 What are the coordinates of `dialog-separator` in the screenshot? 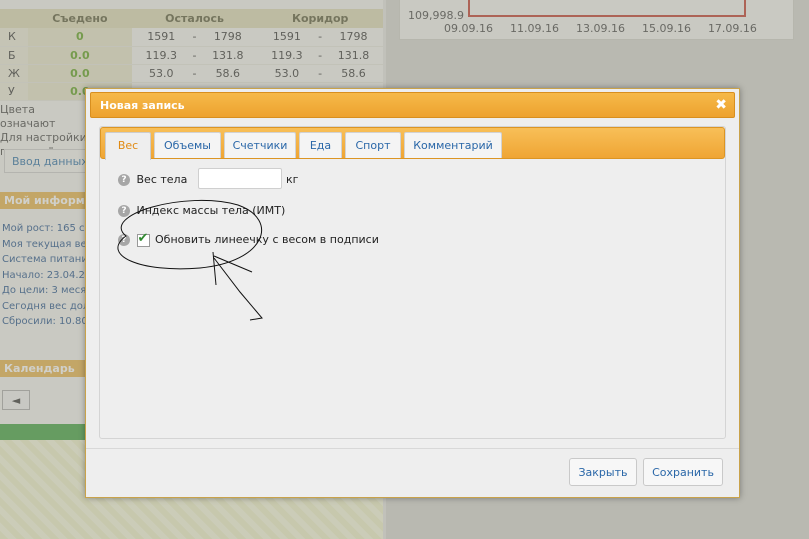 It's located at (412, 448).